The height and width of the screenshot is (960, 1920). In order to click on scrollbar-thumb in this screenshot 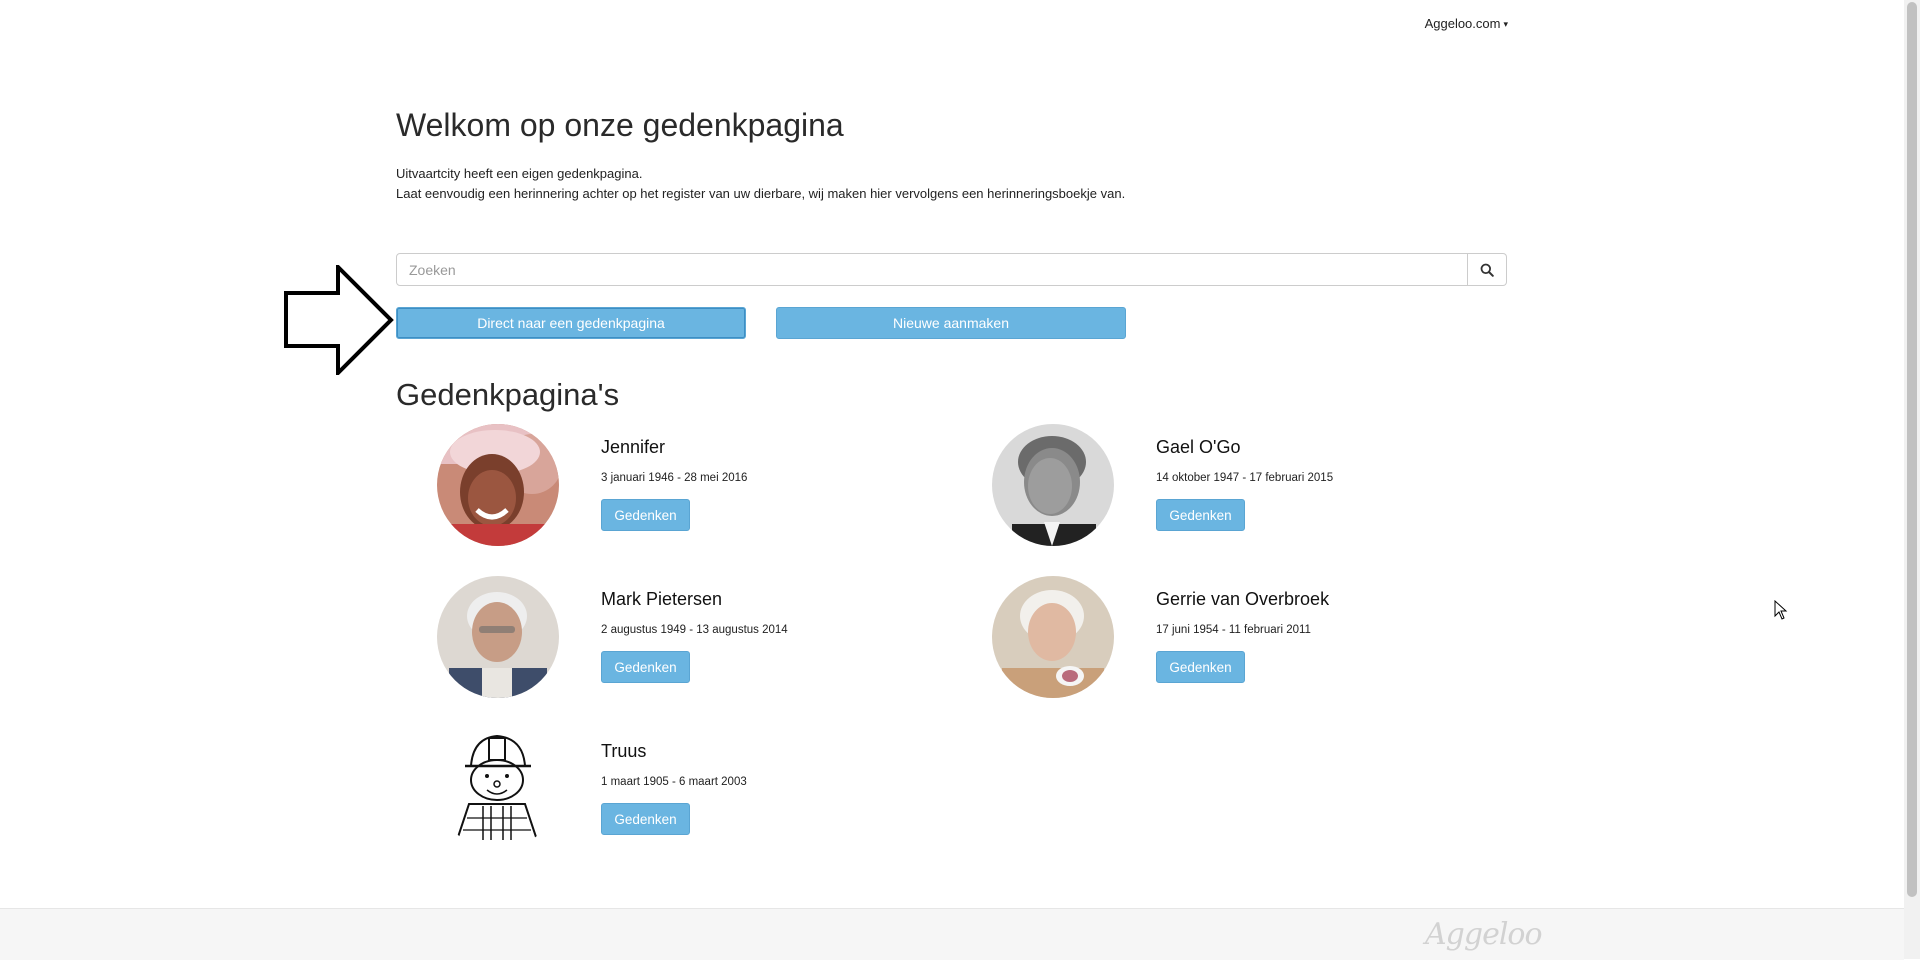, I will do `click(1912, 449)`.